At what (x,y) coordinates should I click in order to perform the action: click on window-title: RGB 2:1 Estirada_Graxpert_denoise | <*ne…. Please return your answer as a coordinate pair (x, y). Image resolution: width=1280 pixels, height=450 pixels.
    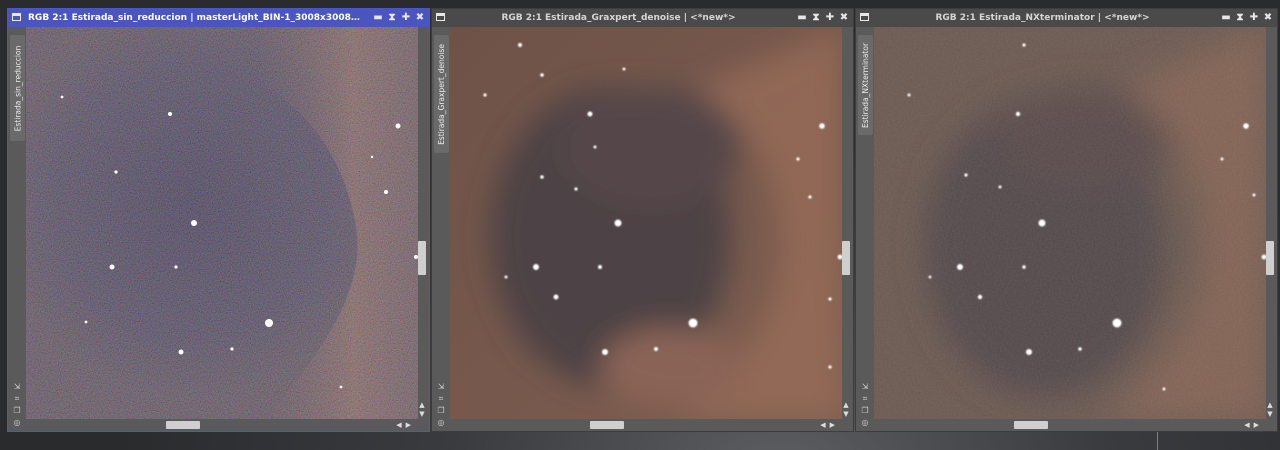
    Looking at the image, I should click on (618, 18).